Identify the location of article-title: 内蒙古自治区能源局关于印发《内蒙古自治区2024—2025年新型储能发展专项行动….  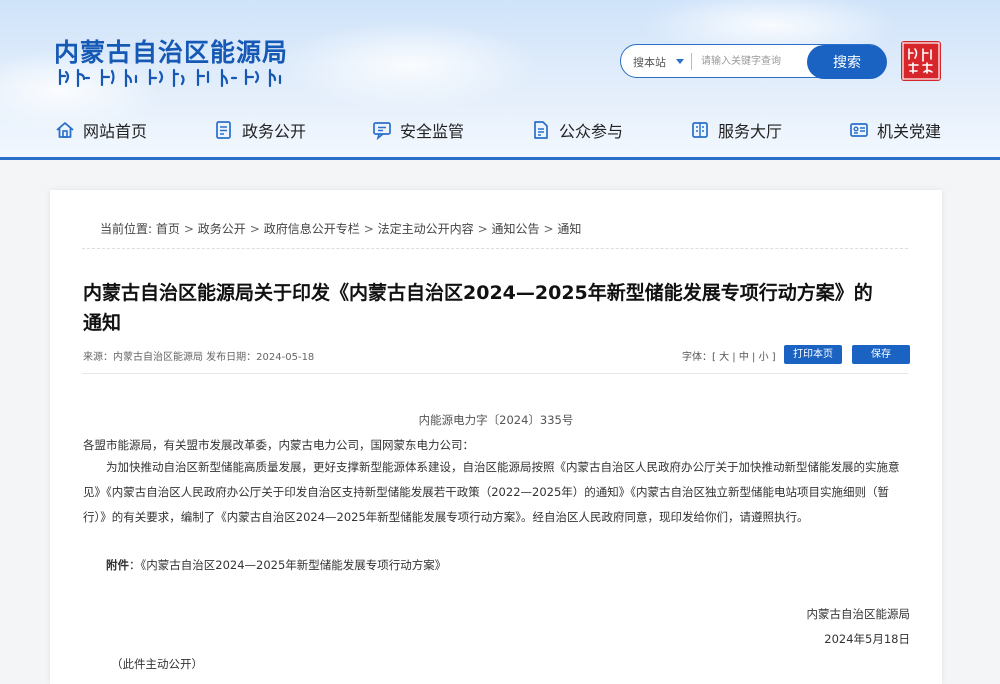
(478, 308).